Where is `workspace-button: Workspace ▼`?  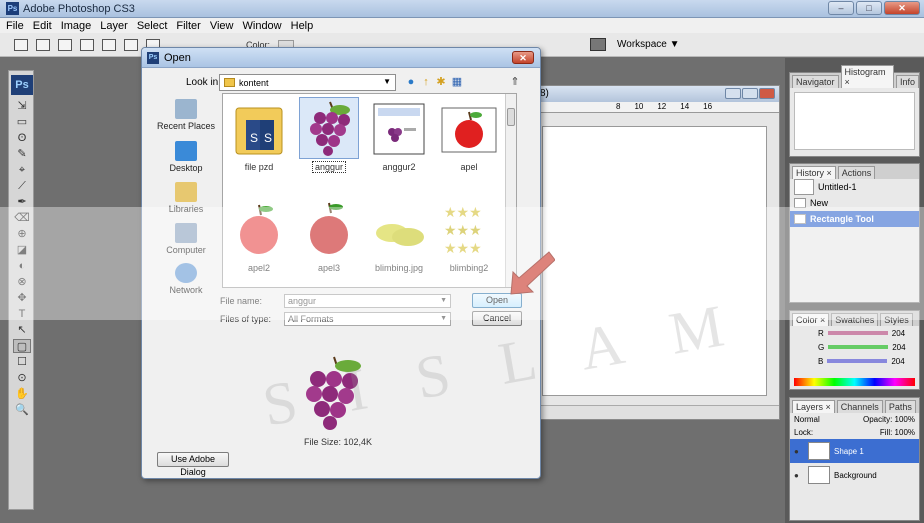
workspace-button: Workspace ▼ is located at coordinates (648, 44).